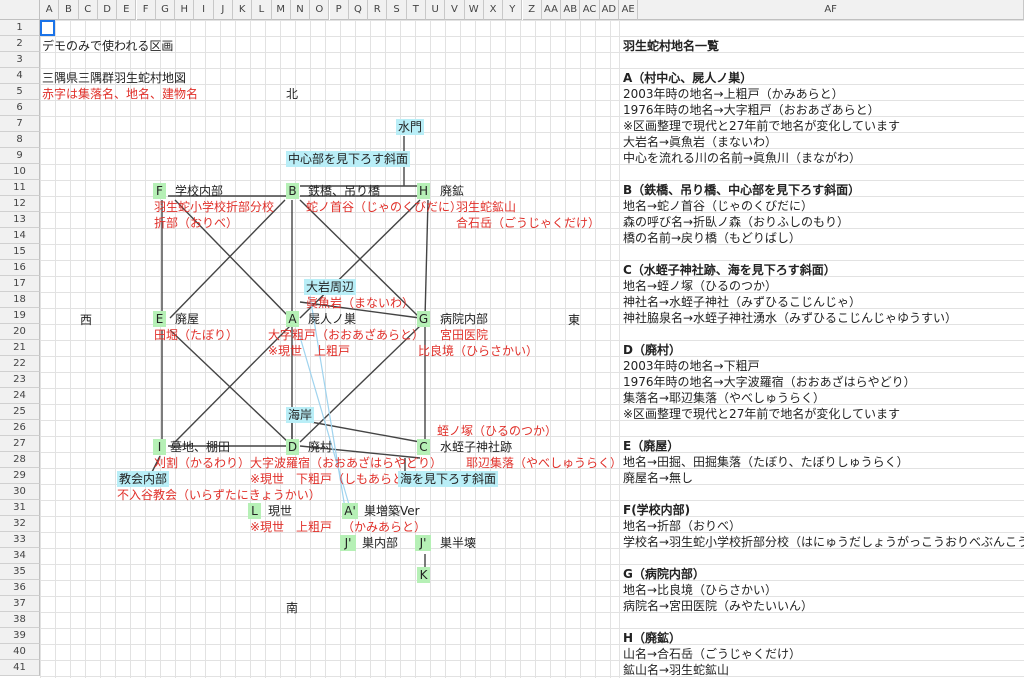  Describe the element at coordinates (682, 526) in the screenshot. I see `place-list-line: 地名→折部（おりべ）` at that location.